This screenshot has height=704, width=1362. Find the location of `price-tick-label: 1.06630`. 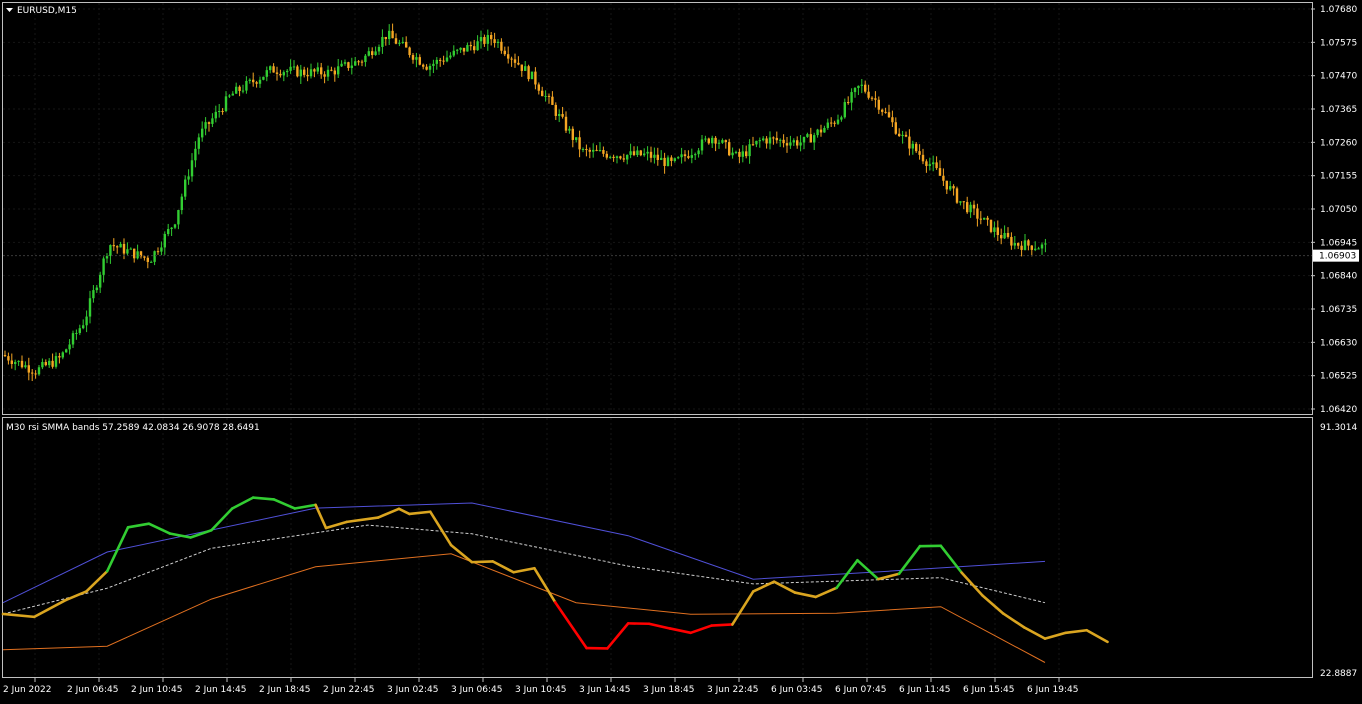

price-tick-label: 1.06630 is located at coordinates (1338, 343).